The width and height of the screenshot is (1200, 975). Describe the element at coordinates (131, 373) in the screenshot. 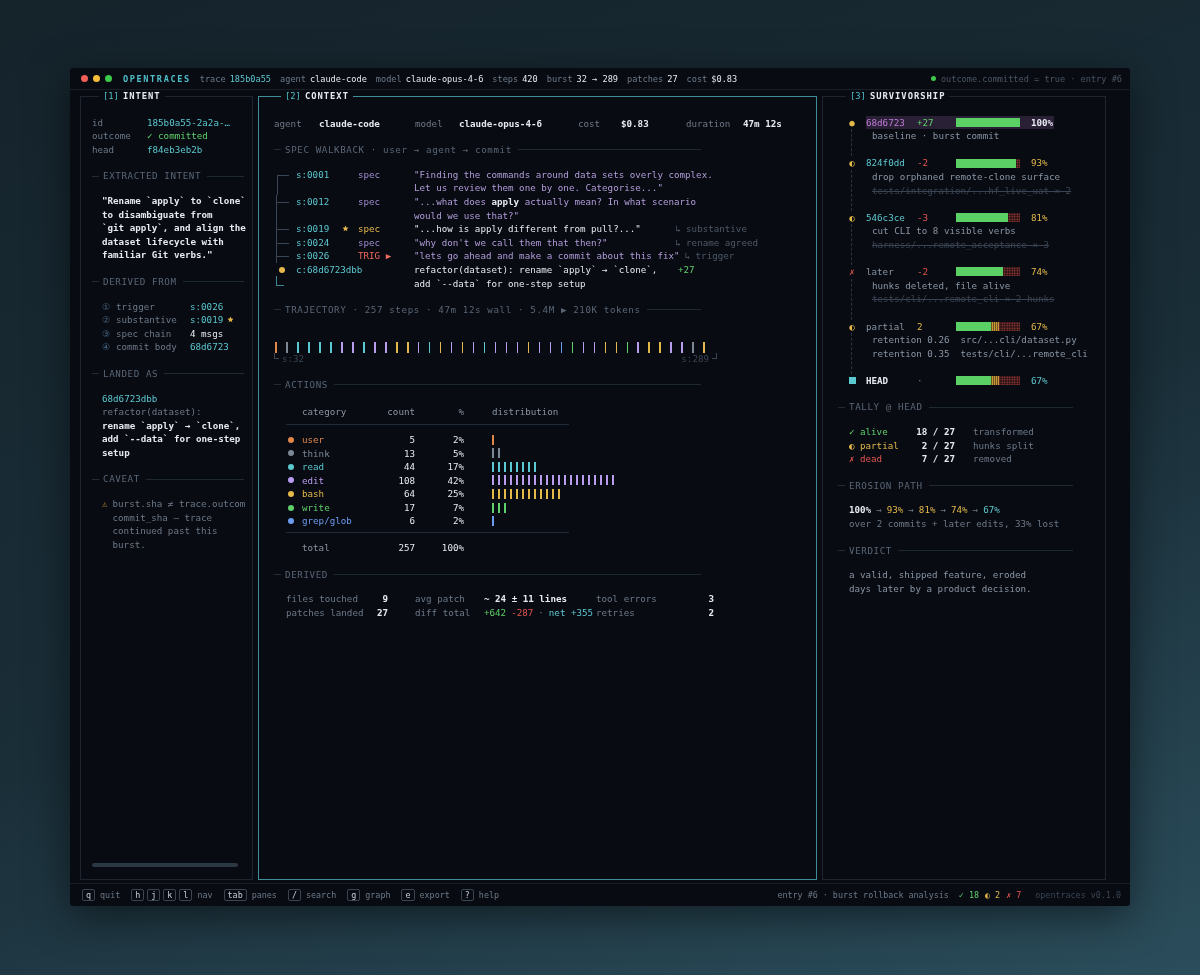

I see `section-heading: LANDED AS` at that location.